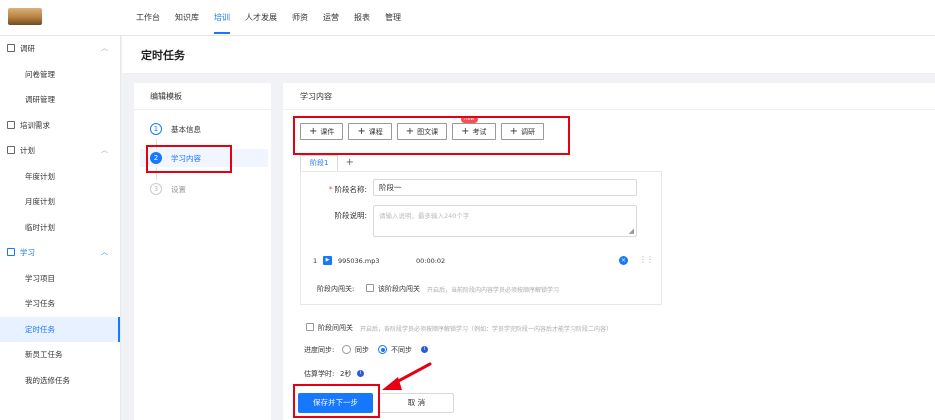 This screenshot has height=420, width=935. I want to click on sidebar-item-temporary-plan: 临时计划, so click(60, 228).